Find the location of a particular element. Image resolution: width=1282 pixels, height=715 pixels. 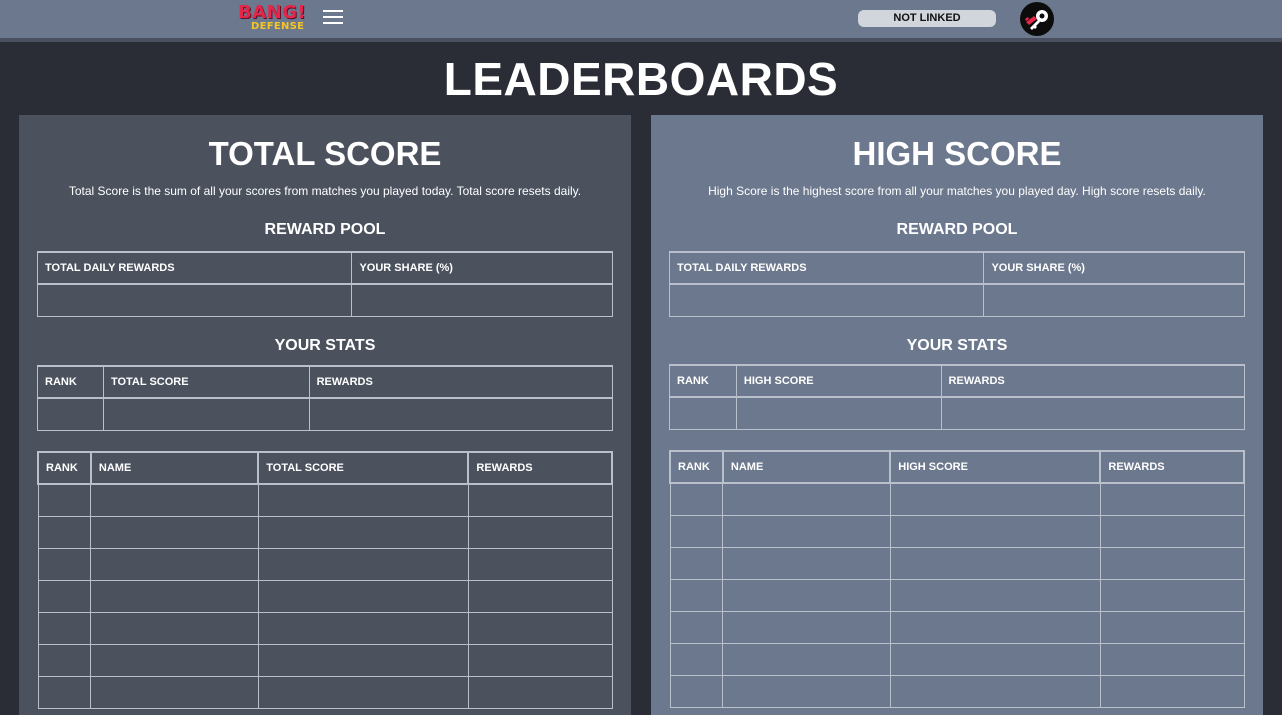

logo-text-bottom: DEFENSE is located at coordinates (278, 26).